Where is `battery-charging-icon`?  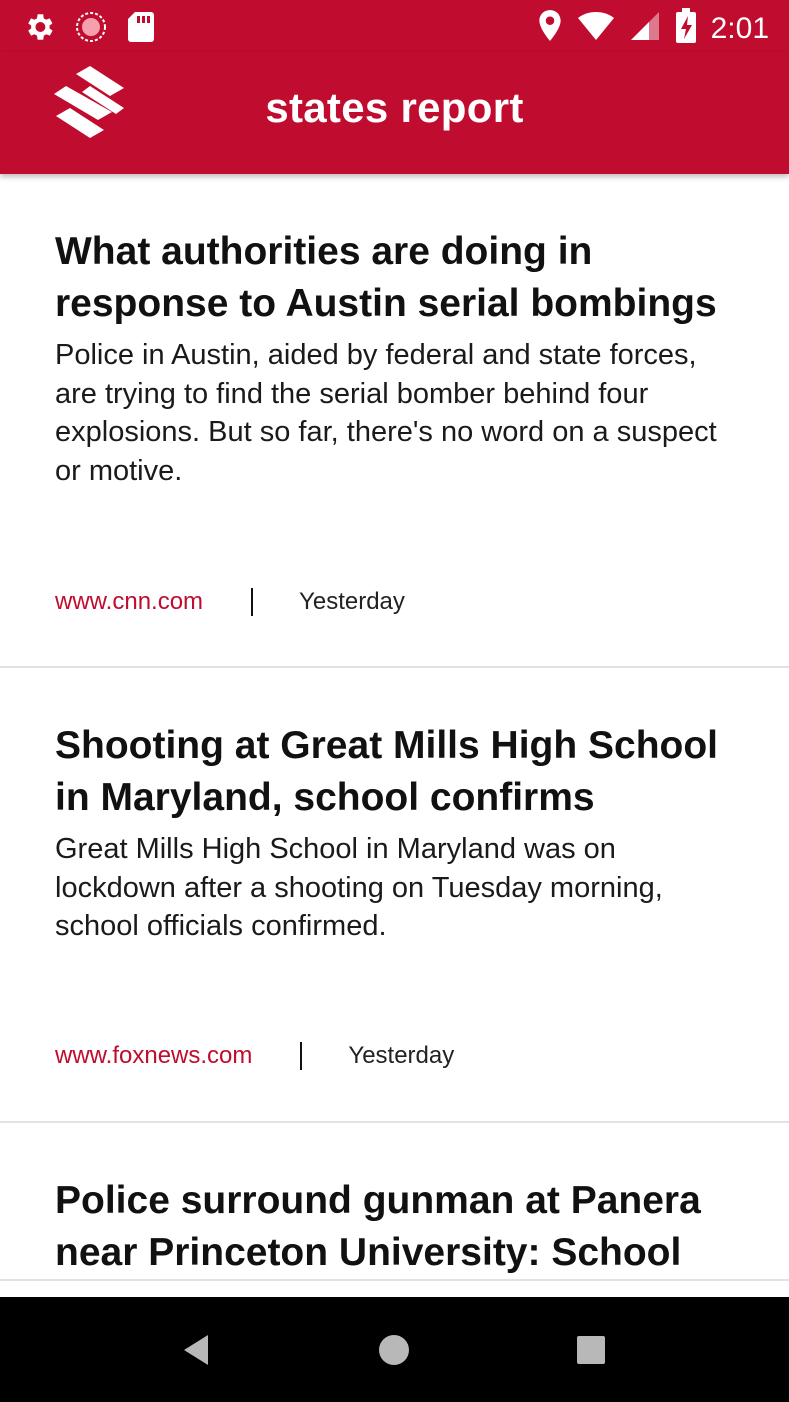
battery-charging-icon is located at coordinates (686, 28).